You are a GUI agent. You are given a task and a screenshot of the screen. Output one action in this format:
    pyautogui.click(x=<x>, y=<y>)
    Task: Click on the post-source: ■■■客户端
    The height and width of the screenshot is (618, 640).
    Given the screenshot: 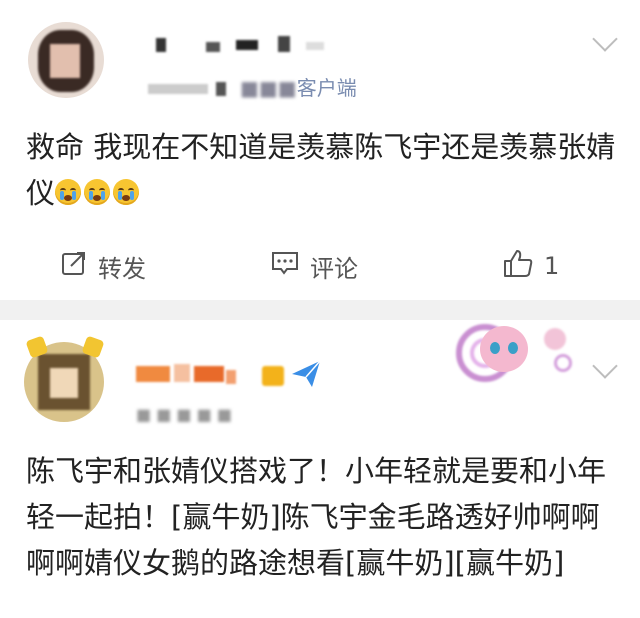 What is the action you would take?
    pyautogui.click(x=298, y=86)
    